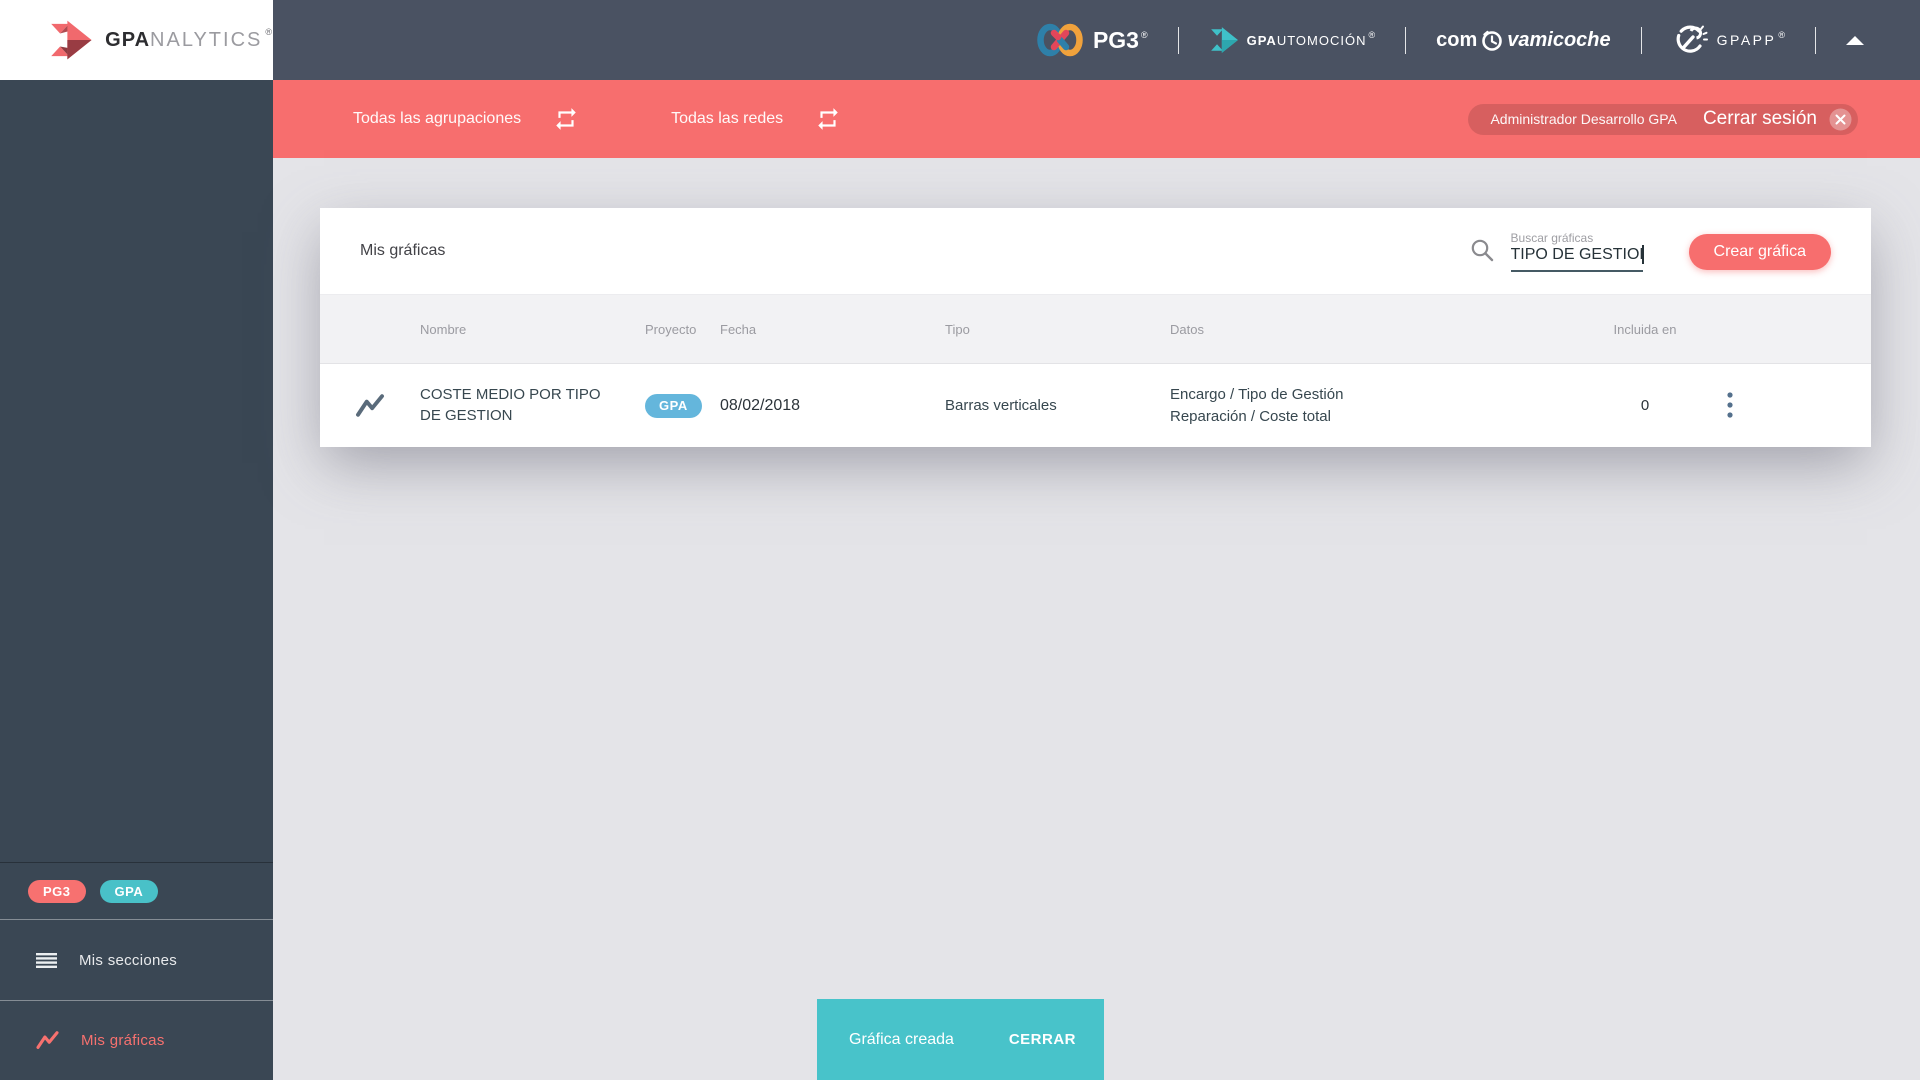 The height and width of the screenshot is (1080, 1920). I want to click on row-data-line1: Encargo / Tipo de Gestión, so click(1257, 394).